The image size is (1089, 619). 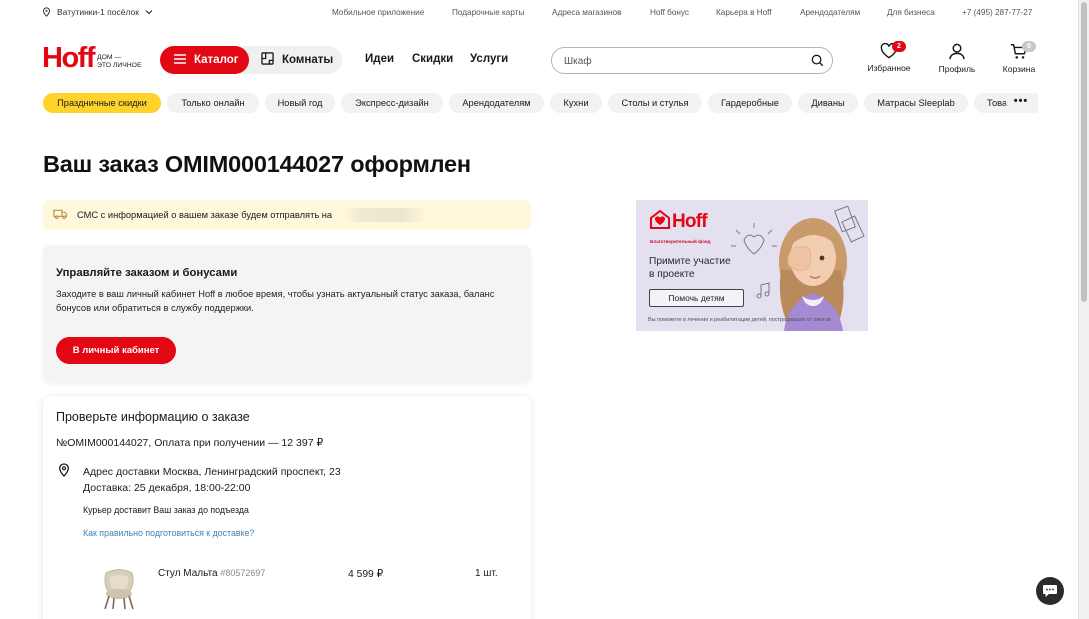 I want to click on address-value: Москва, Ленинградский проспект, 23, so click(x=251, y=472).